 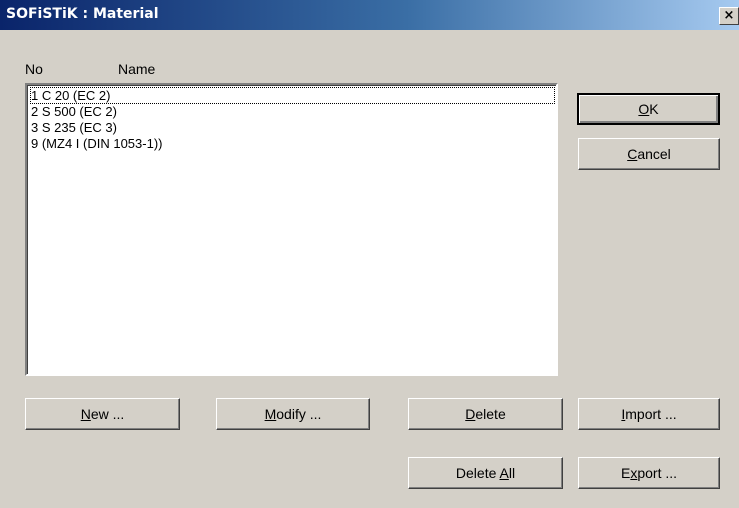 What do you see at coordinates (34, 69) in the screenshot?
I see `column-header-no: No` at bounding box center [34, 69].